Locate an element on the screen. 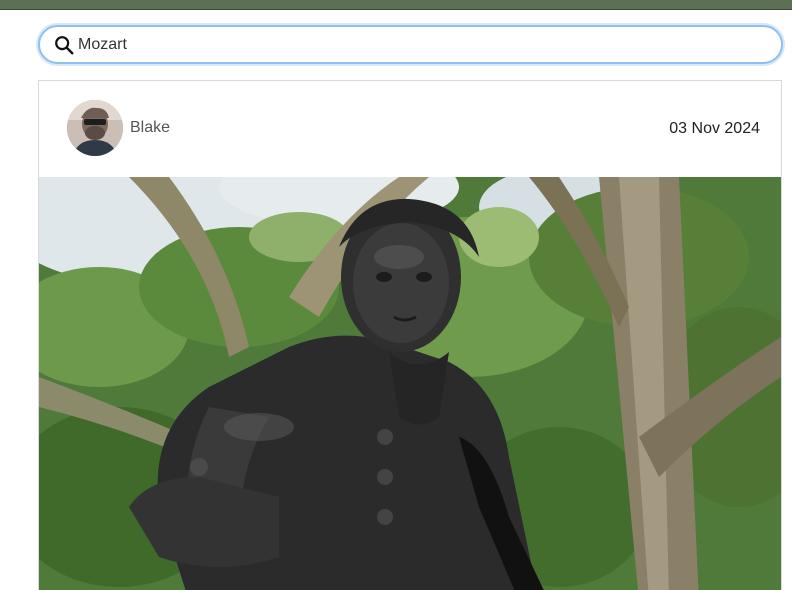 The height and width of the screenshot is (590, 792). avatar is located at coordinates (95, 128).